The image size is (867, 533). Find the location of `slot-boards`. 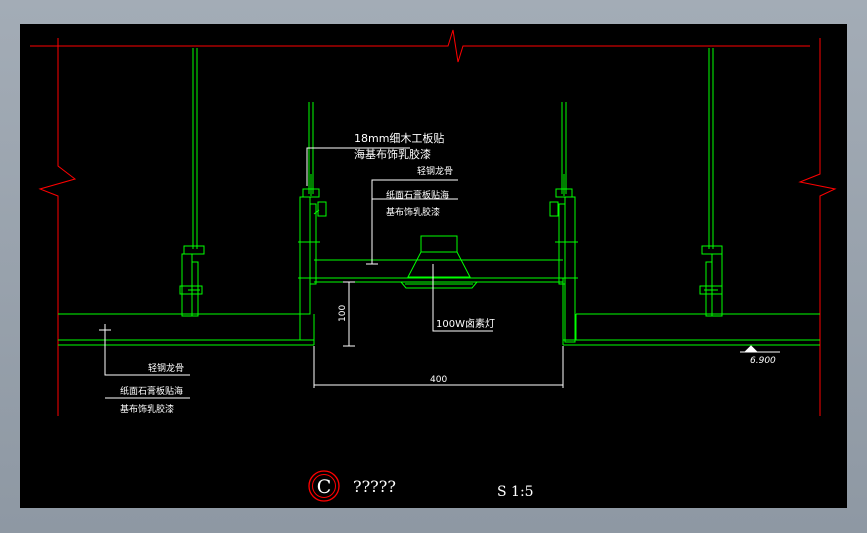

slot-boards is located at coordinates (438, 271).